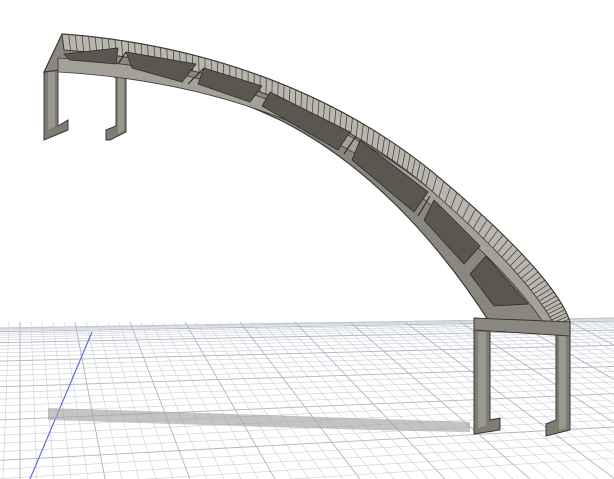 The width and height of the screenshot is (614, 479). Describe the element at coordinates (558, 383) in the screenshot. I see `right-leg-right` at that location.